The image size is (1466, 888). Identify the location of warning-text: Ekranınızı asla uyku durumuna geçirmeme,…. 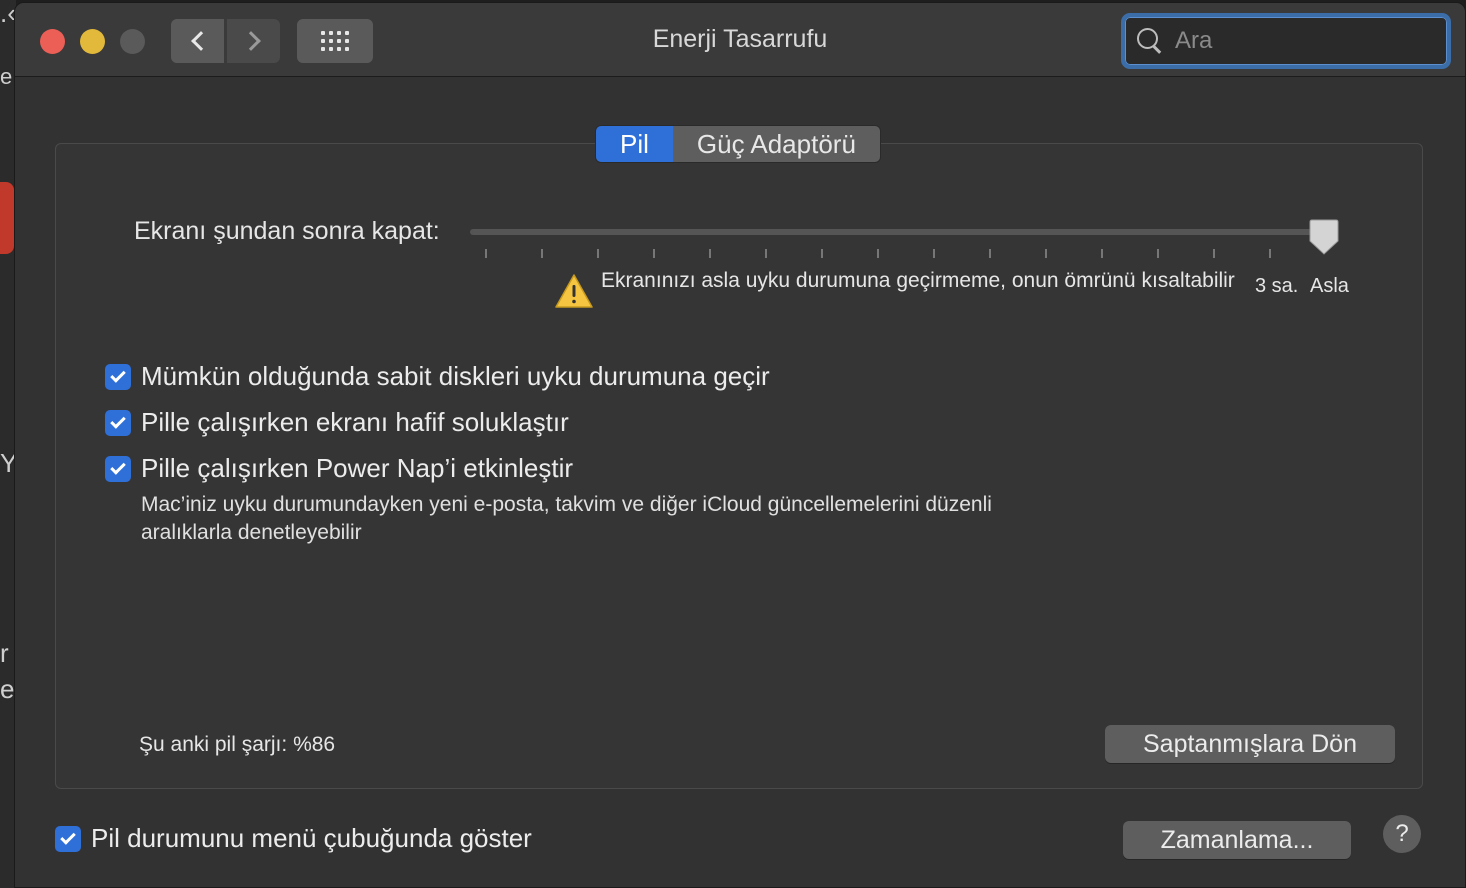
(918, 280).